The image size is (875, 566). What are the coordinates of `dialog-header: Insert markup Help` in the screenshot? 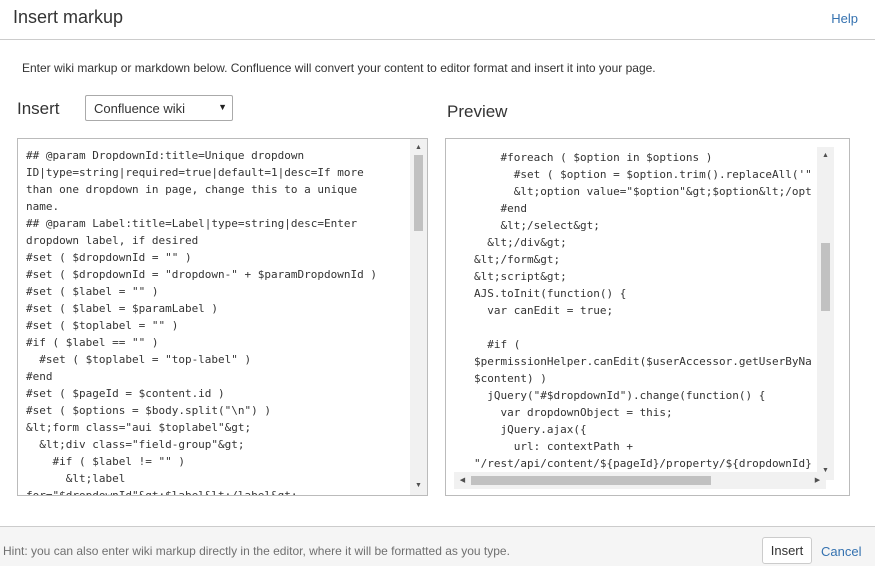 It's located at (437, 20).